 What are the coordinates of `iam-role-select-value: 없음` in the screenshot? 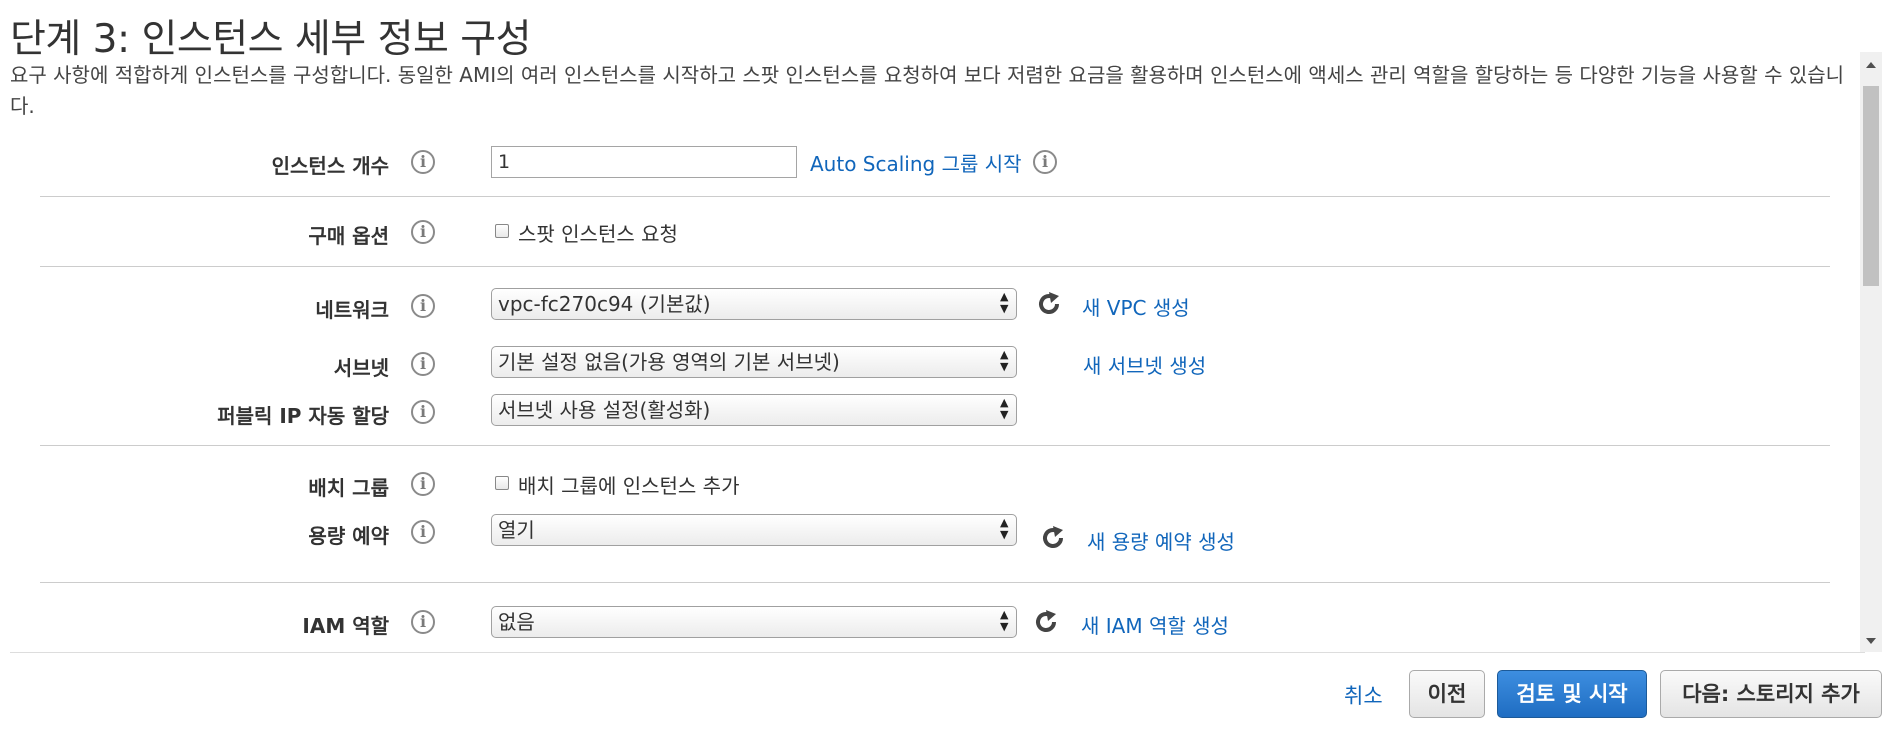 It's located at (516, 622).